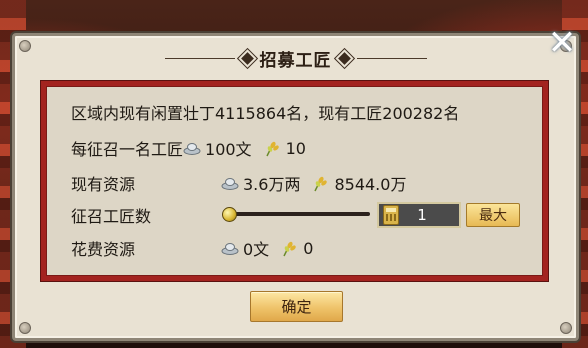 This screenshot has height=348, width=588. I want to click on summary-text: 区域内现有闲置壮丁4115864名，现有工匠200282名, so click(265, 113).